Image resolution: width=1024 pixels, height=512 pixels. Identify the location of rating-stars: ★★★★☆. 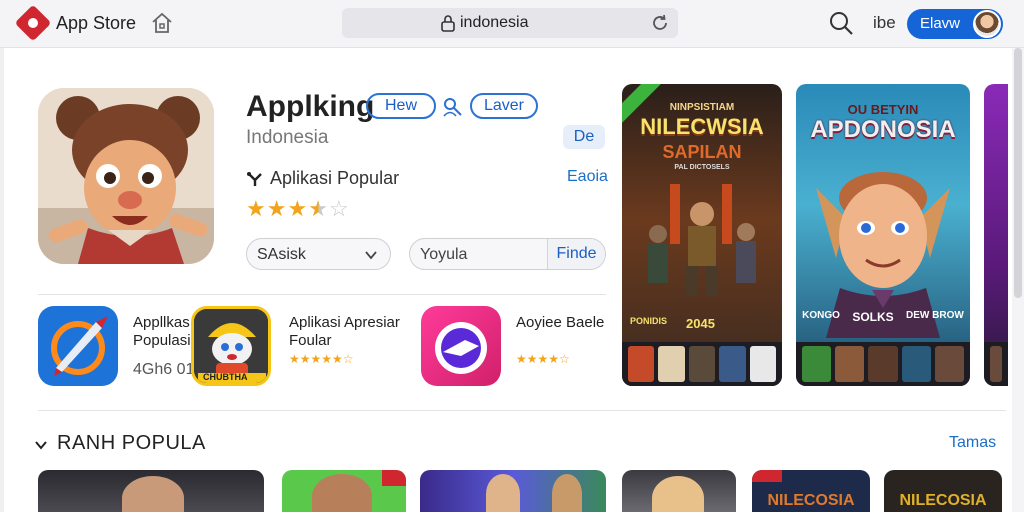
(298, 209).